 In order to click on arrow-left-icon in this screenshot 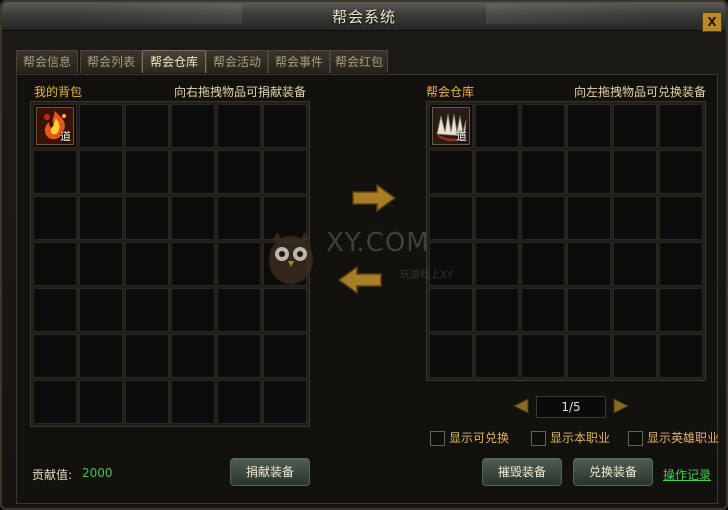, I will do `click(360, 280)`.